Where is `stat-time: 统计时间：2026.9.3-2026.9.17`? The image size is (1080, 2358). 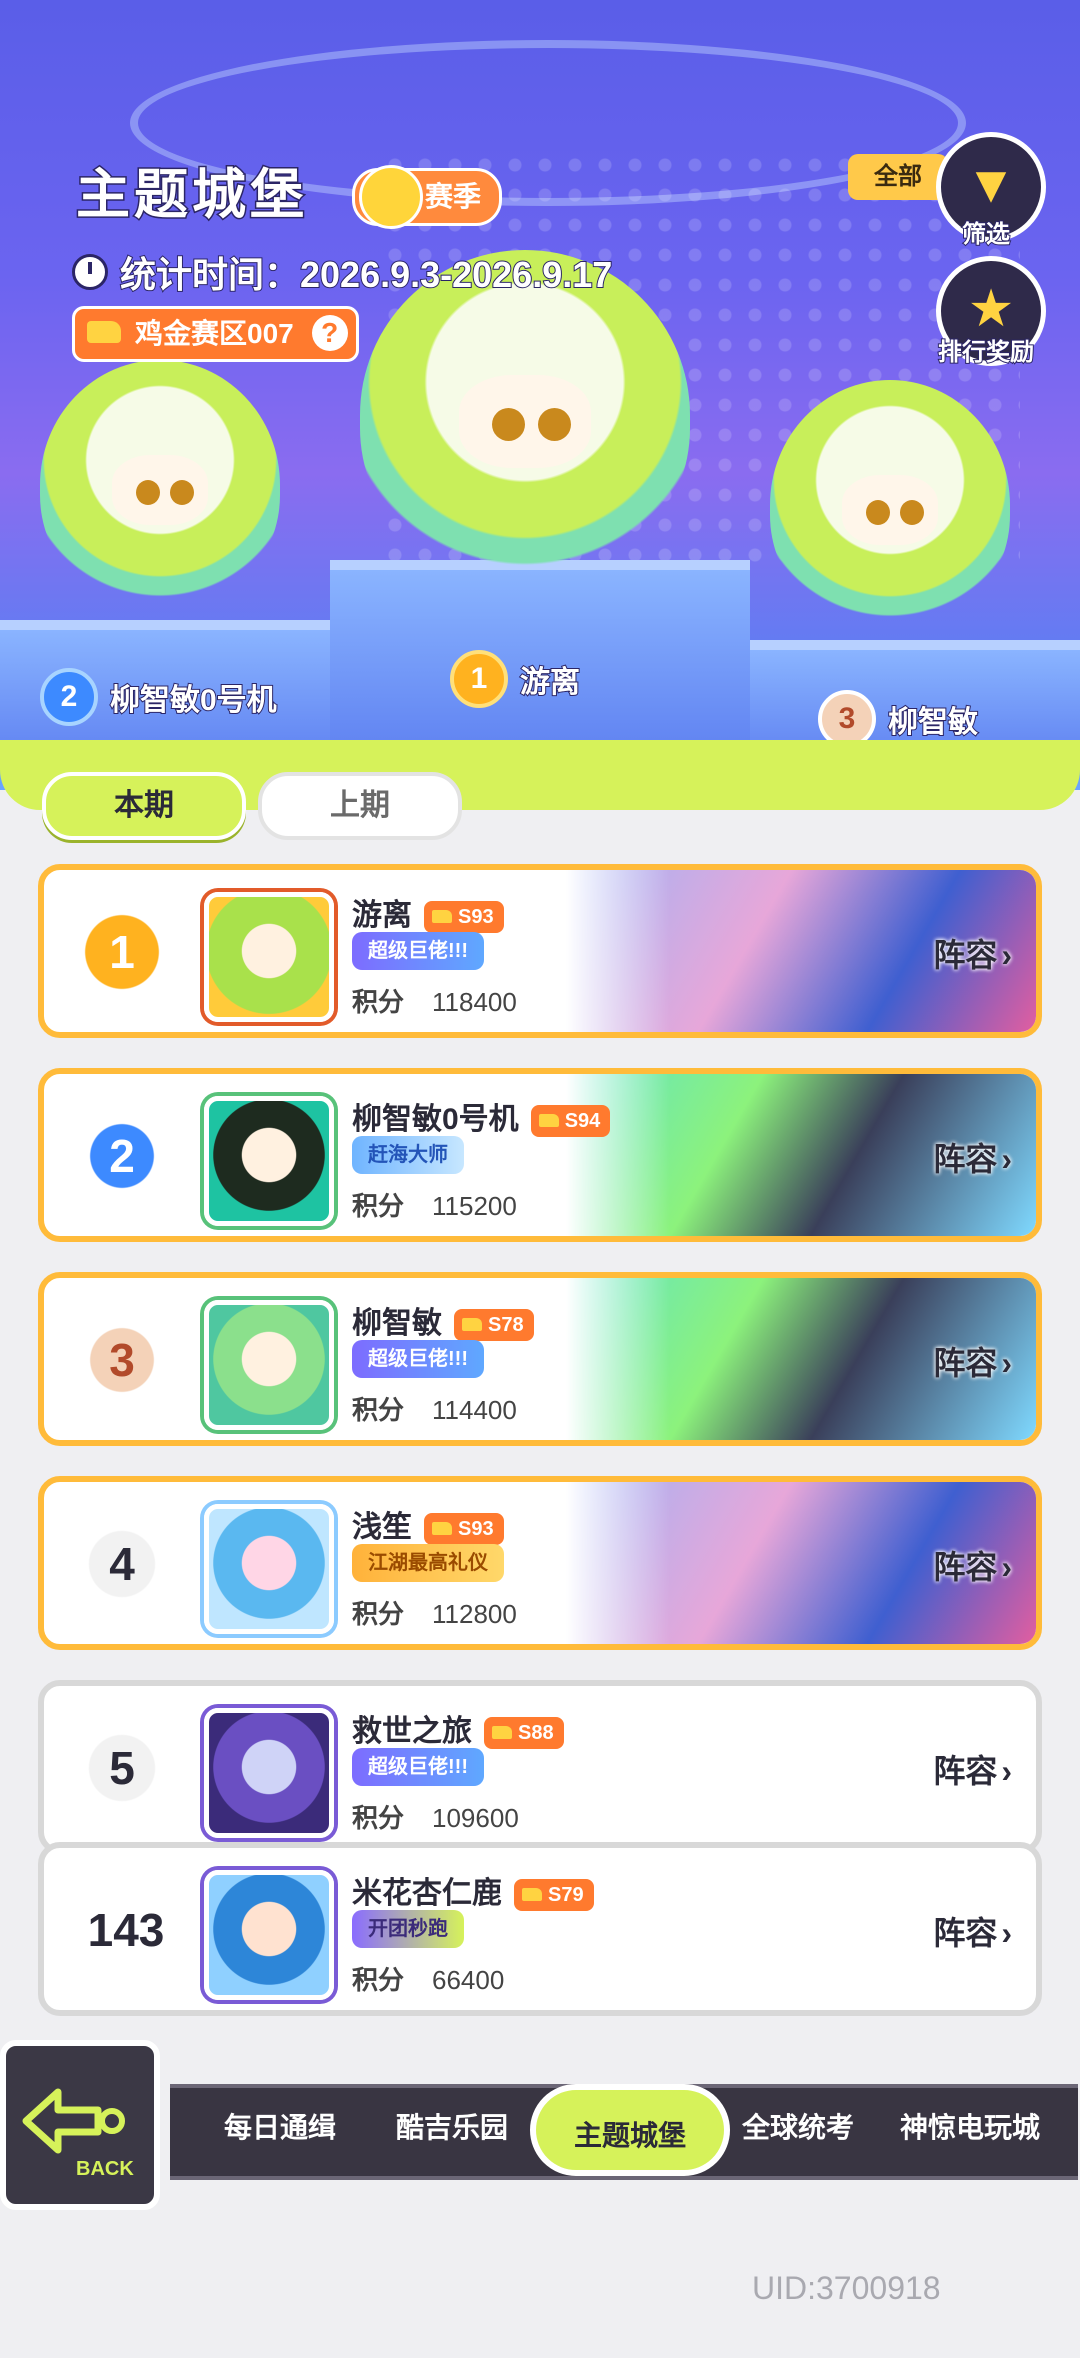 stat-time: 统计时间：2026.9.3-2026.9.17 is located at coordinates (342, 272).